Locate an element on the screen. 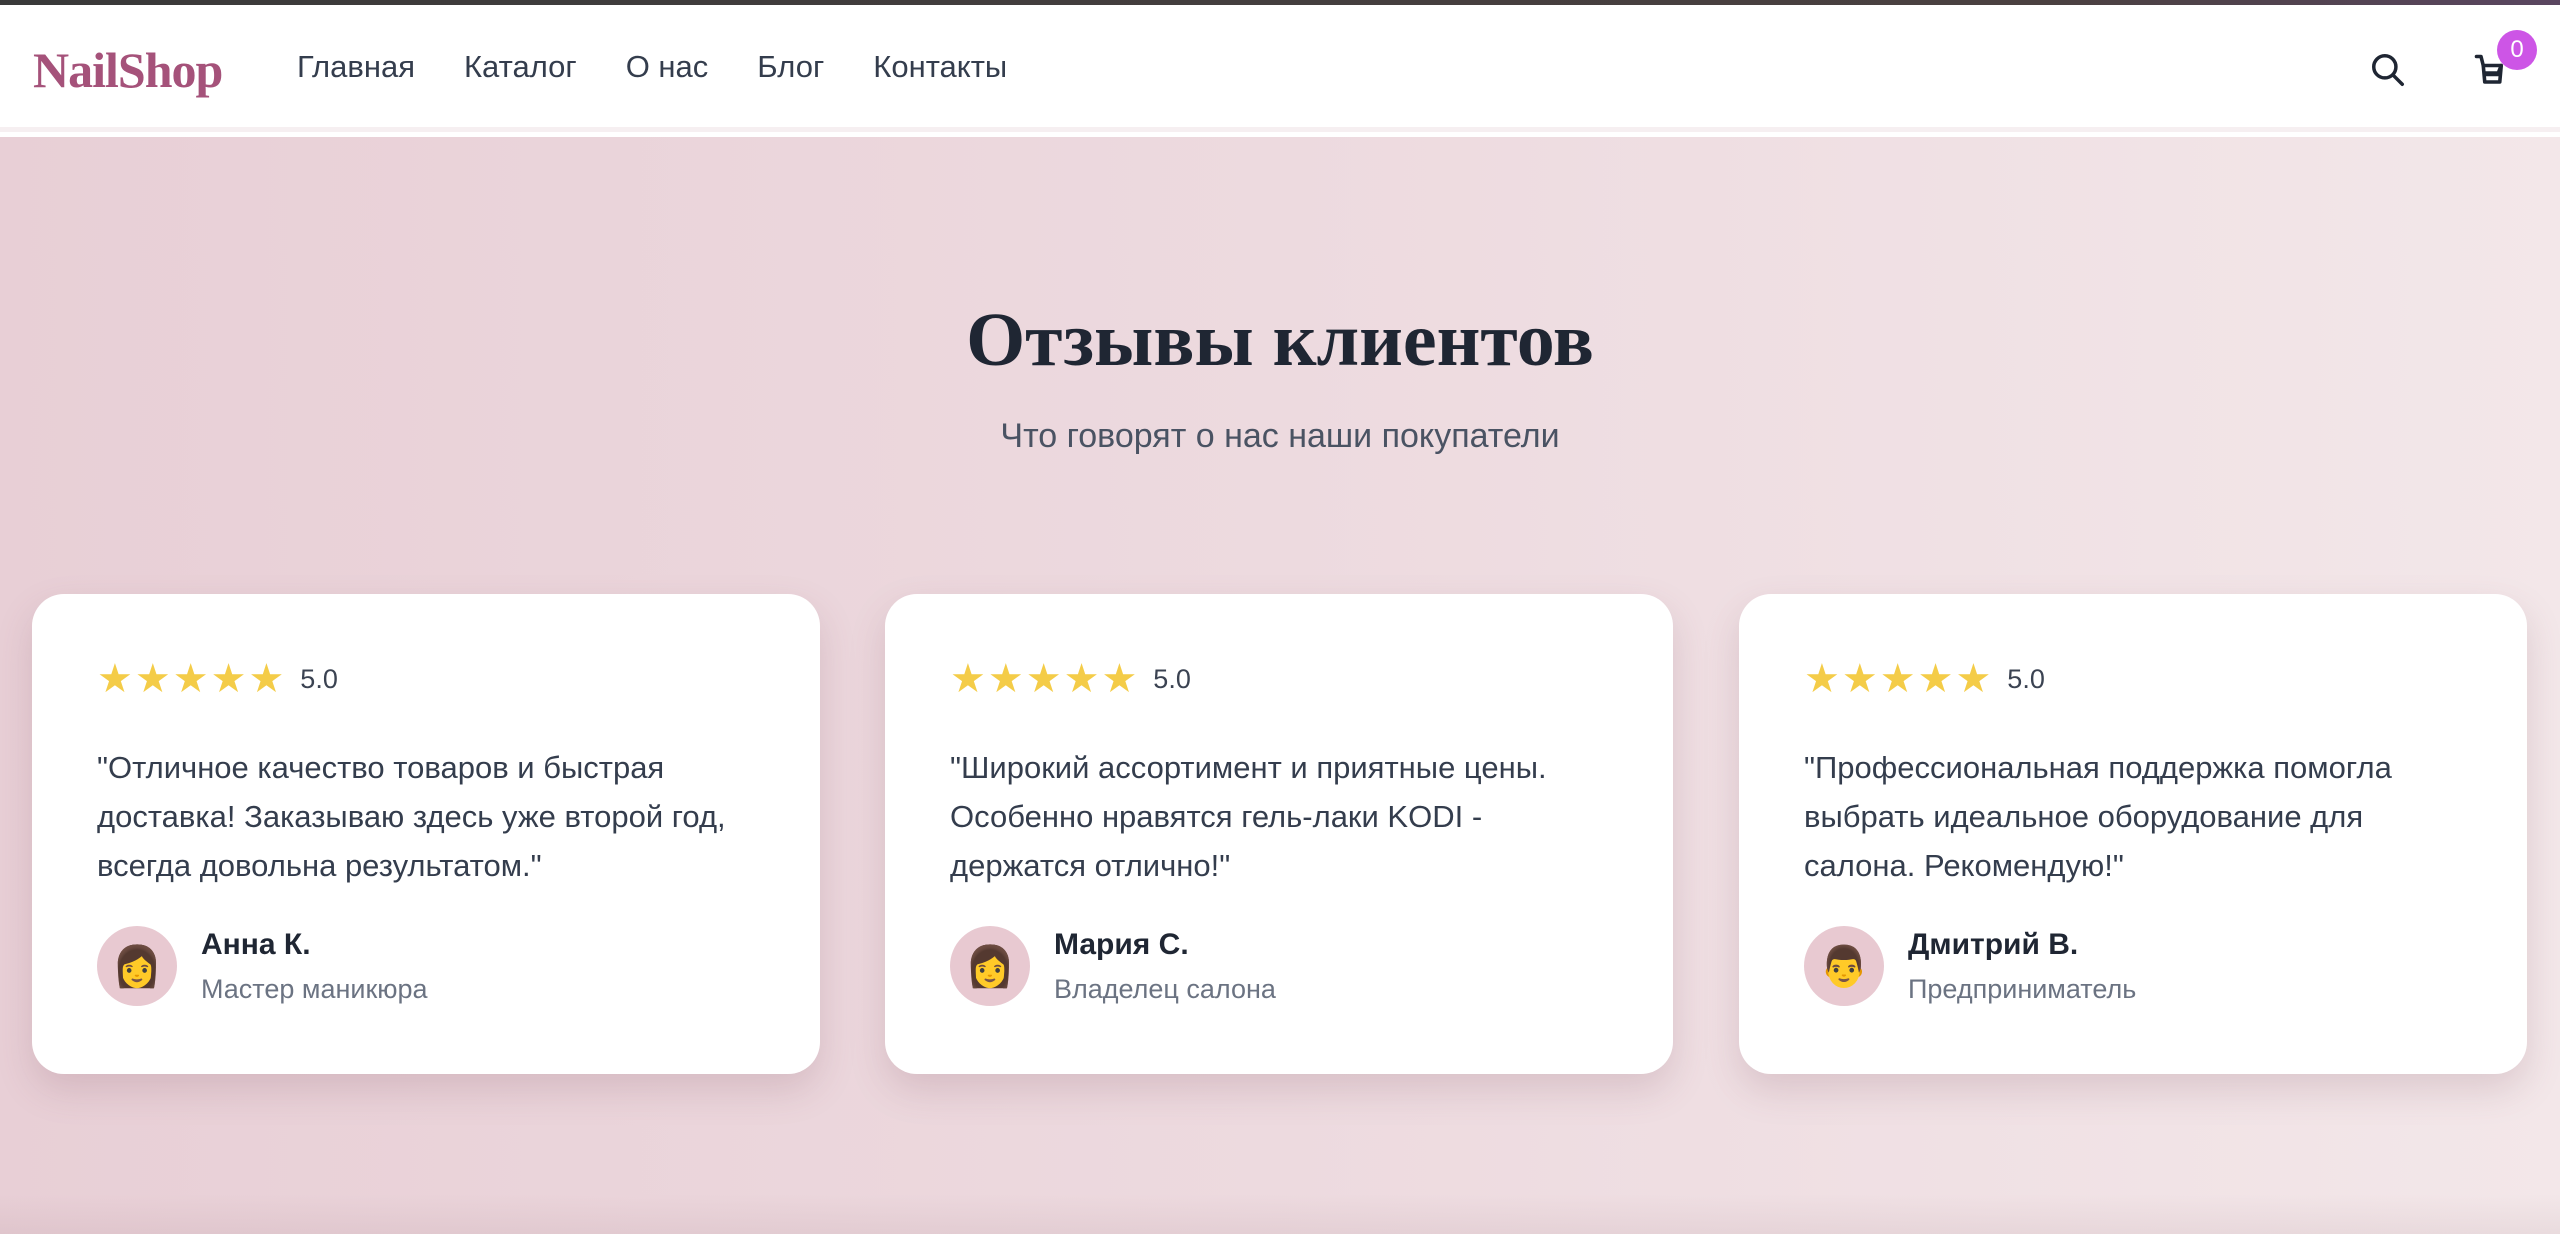  nav-catalog: Каталог is located at coordinates (520, 67).